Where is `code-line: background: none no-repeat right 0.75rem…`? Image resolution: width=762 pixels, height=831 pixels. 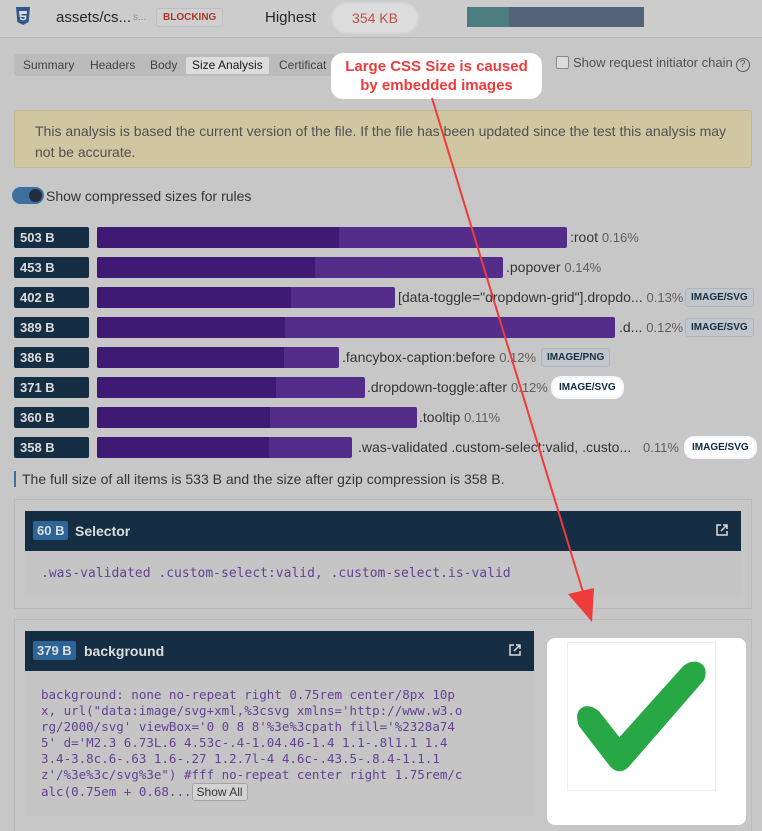
code-line: background: none no-repeat right 0.75rem… is located at coordinates (248, 694).